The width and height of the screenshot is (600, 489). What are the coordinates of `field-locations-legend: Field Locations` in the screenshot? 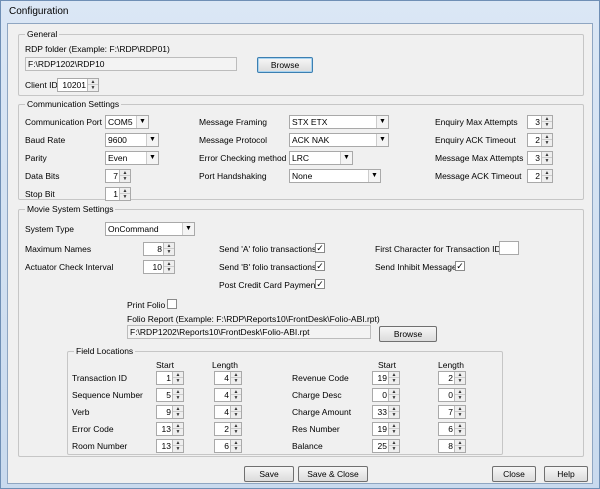 It's located at (105, 351).